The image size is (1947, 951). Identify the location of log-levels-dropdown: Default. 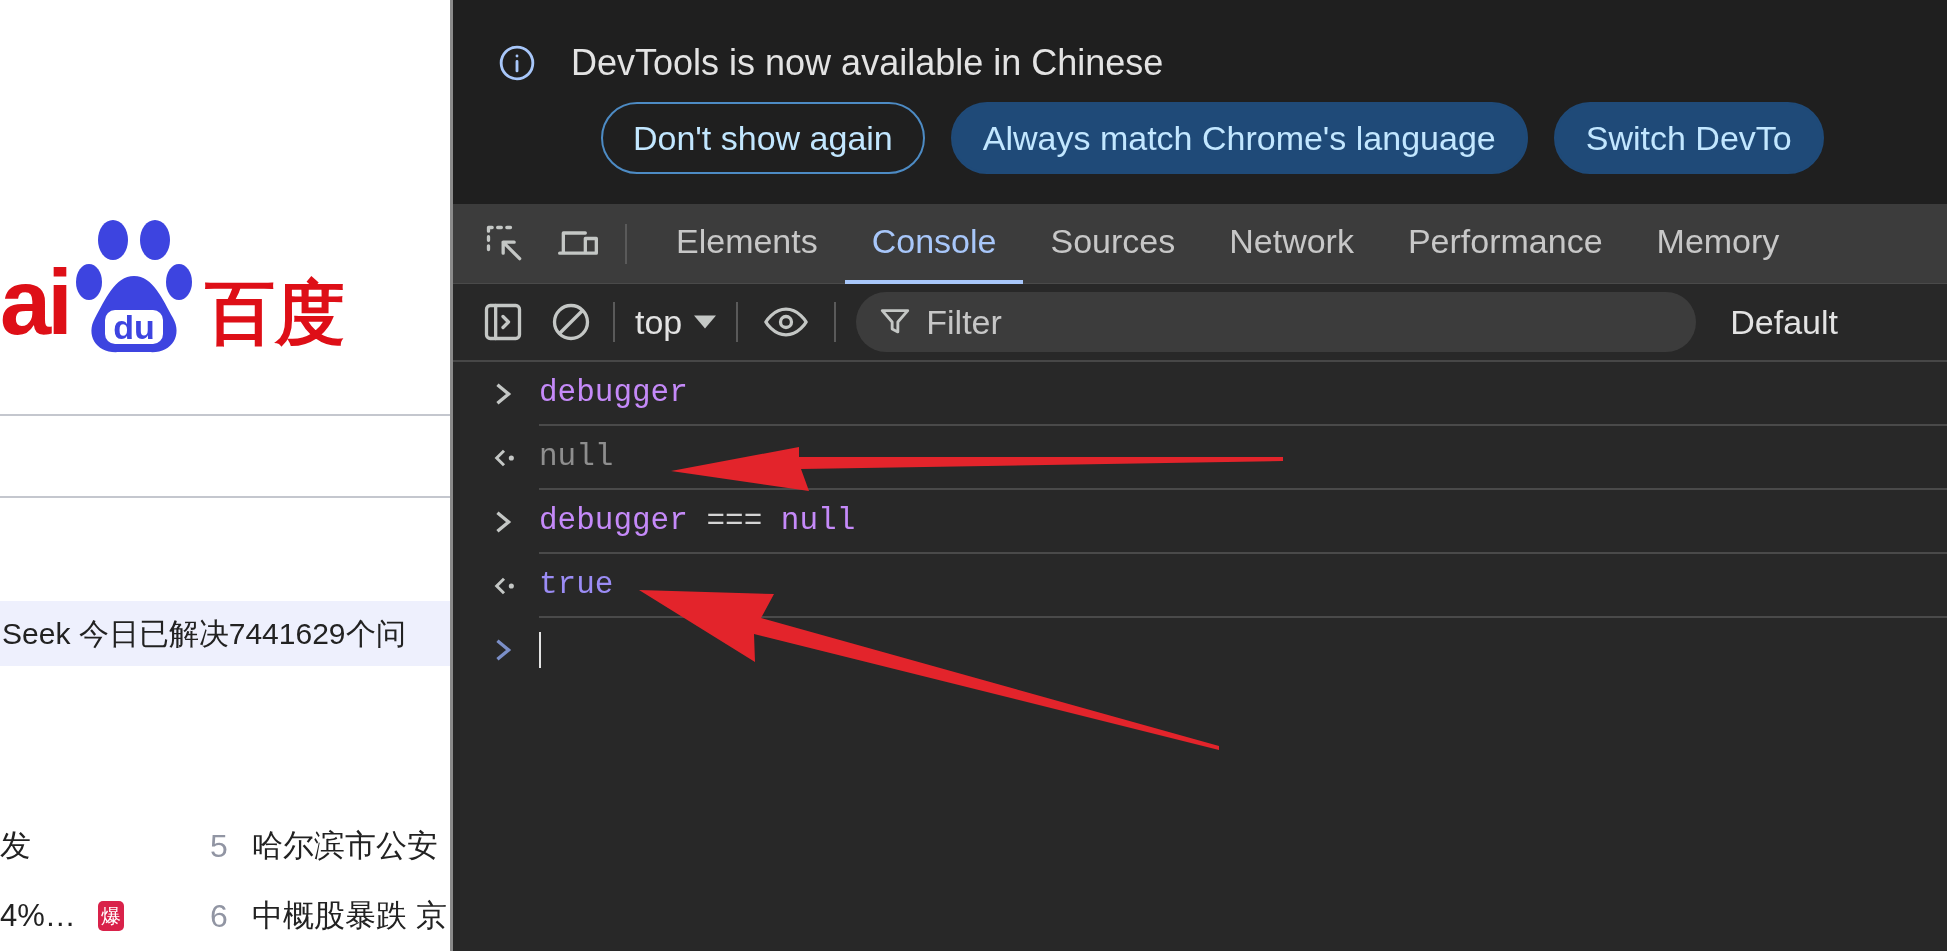
(1784, 322).